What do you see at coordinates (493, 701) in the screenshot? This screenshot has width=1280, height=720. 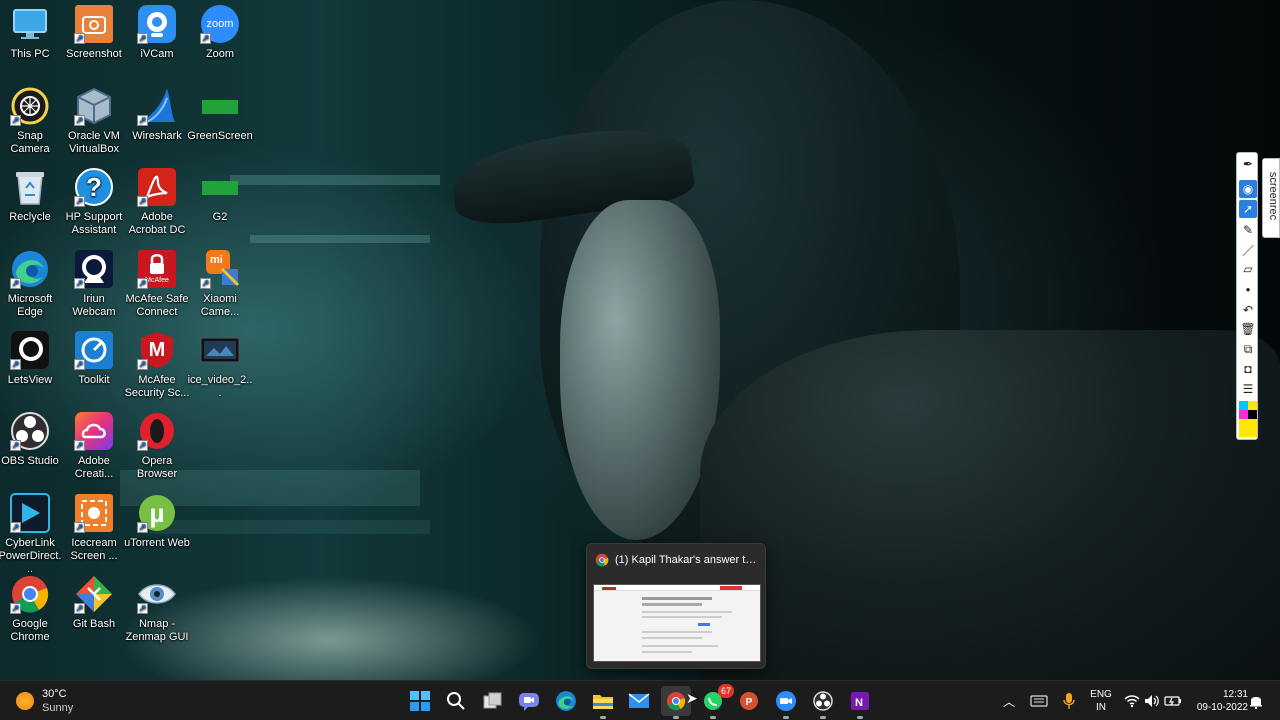 I see `task-view-button` at bounding box center [493, 701].